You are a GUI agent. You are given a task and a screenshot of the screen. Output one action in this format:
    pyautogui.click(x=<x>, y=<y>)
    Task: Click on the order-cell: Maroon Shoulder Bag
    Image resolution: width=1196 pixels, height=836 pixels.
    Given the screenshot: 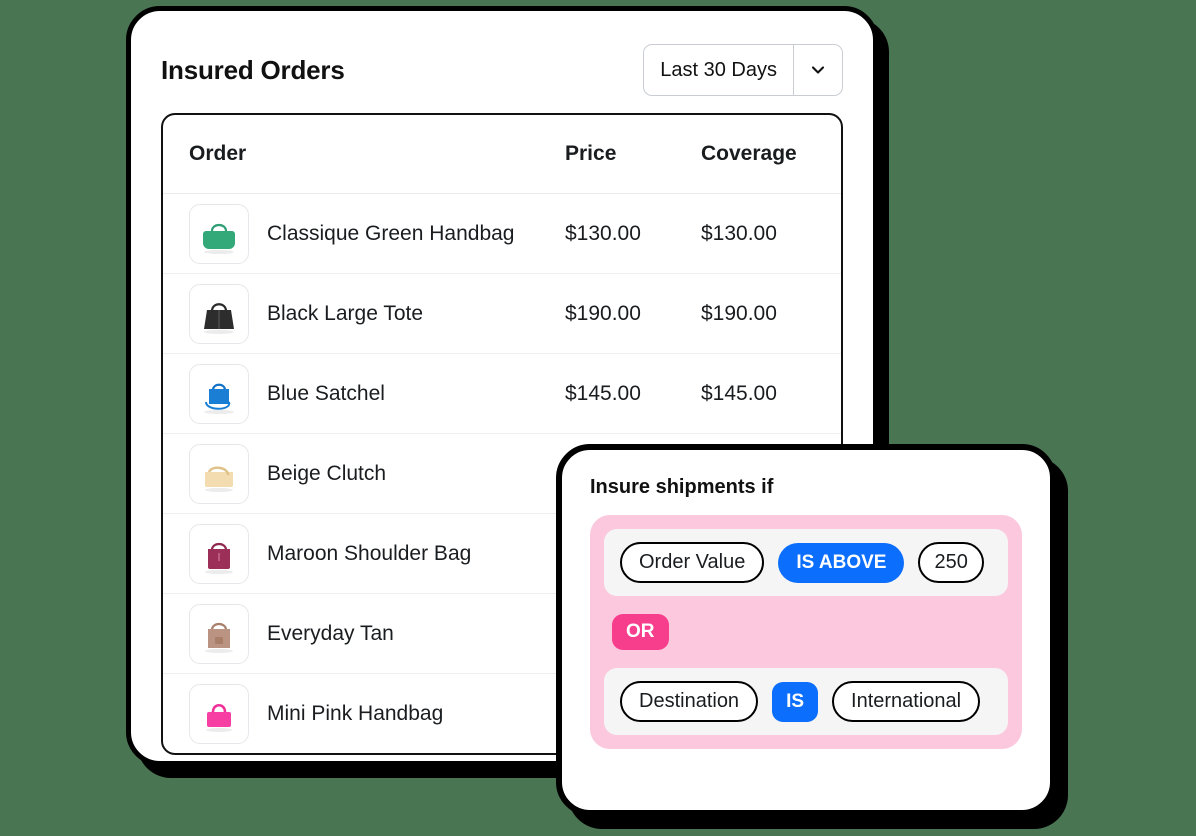 What is the action you would take?
    pyautogui.click(x=377, y=553)
    